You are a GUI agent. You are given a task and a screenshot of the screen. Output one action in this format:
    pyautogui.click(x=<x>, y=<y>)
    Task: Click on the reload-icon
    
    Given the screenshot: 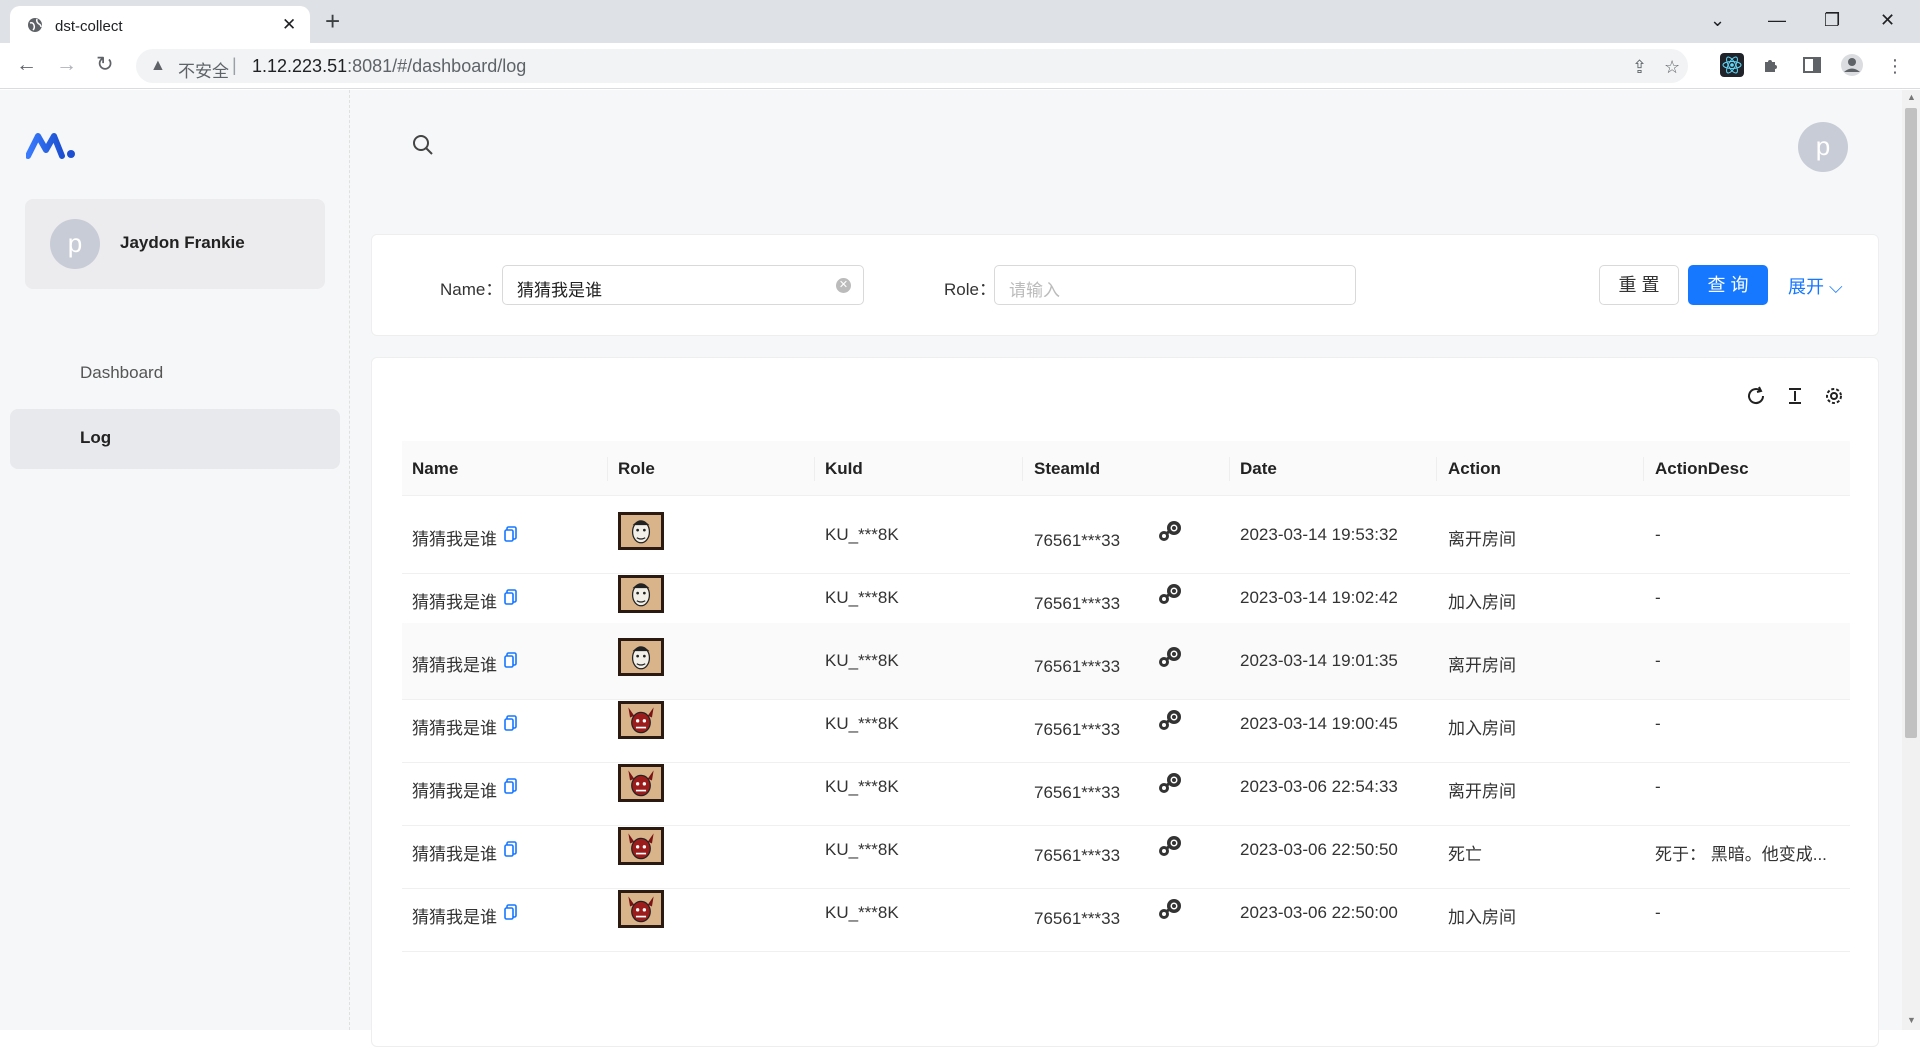 What is the action you would take?
    pyautogui.click(x=1756, y=396)
    